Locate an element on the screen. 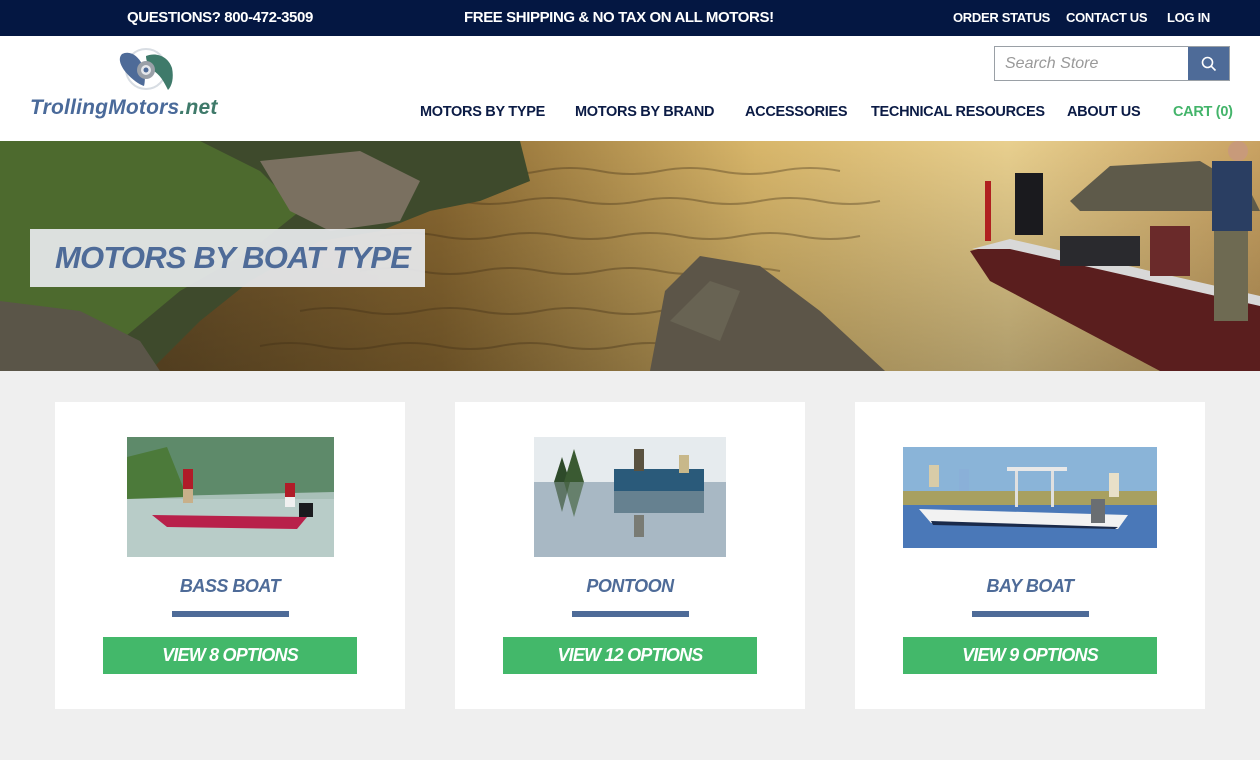  bay-boat-photo is located at coordinates (1030, 497).